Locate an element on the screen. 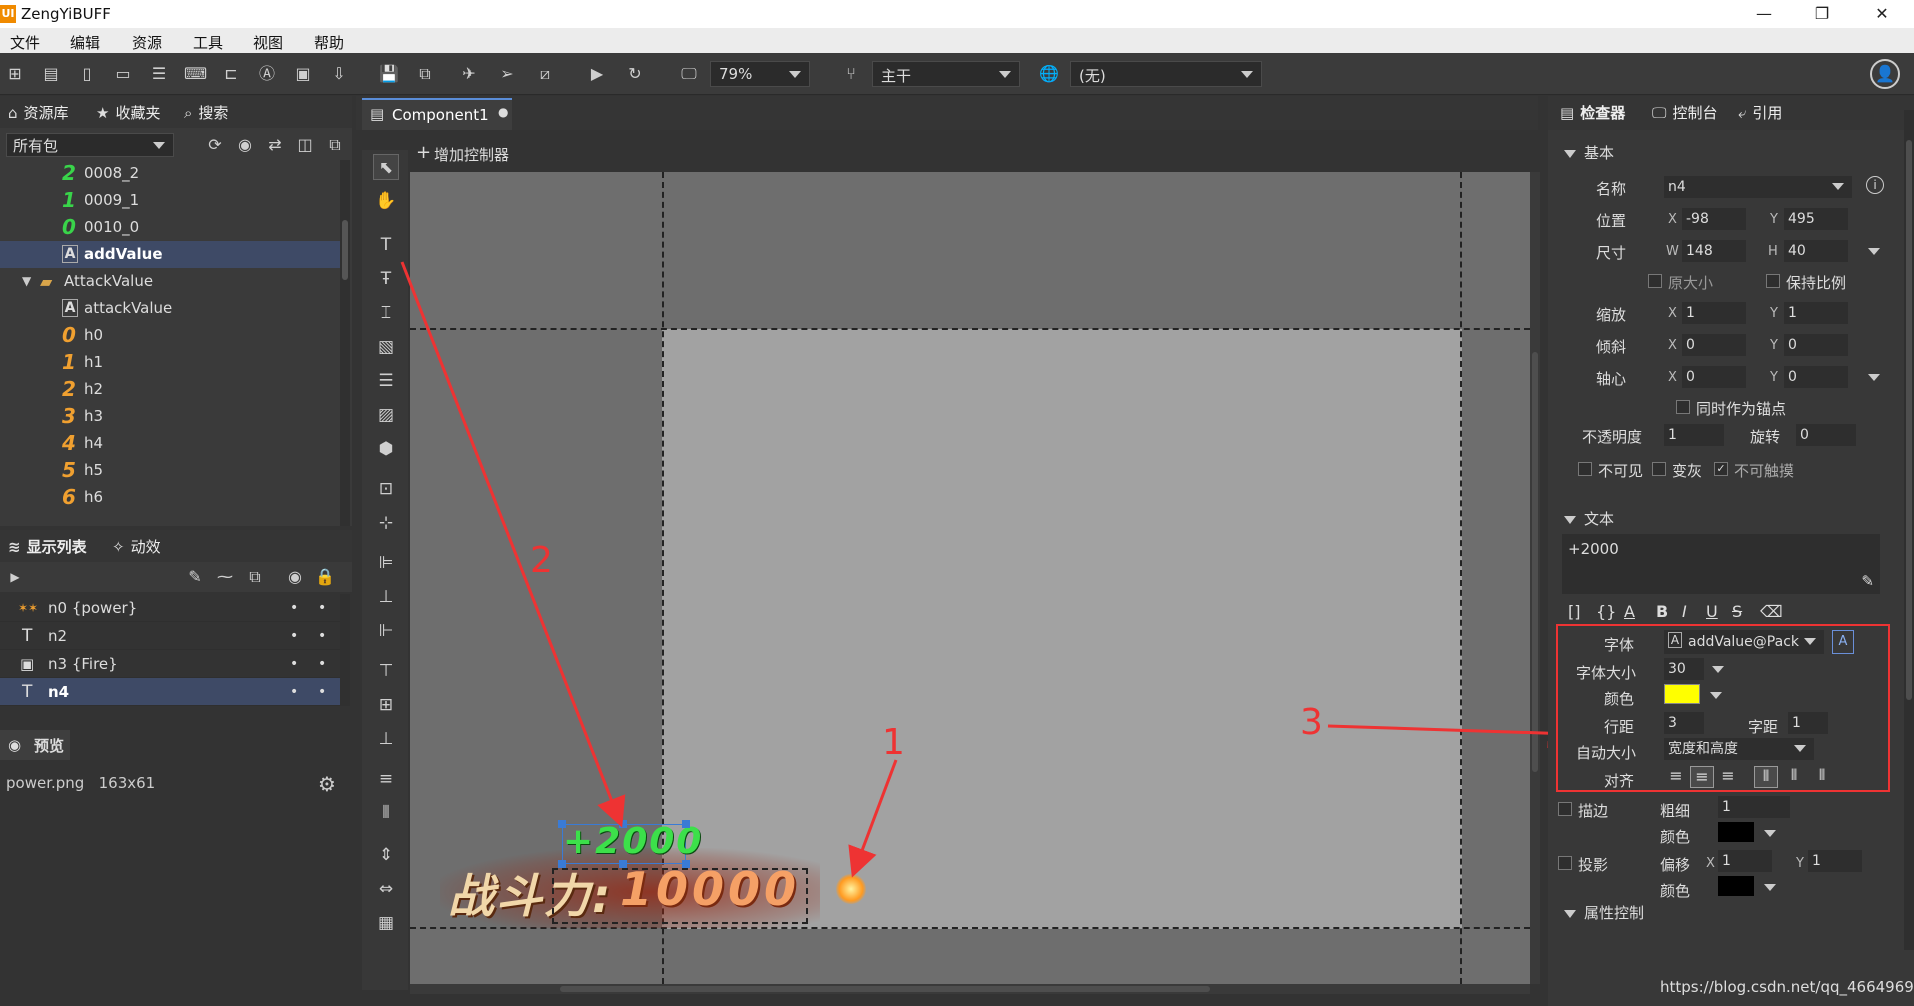 This screenshot has height=1006, width=1914. skew-label: 倾斜 is located at coordinates (1611, 347).